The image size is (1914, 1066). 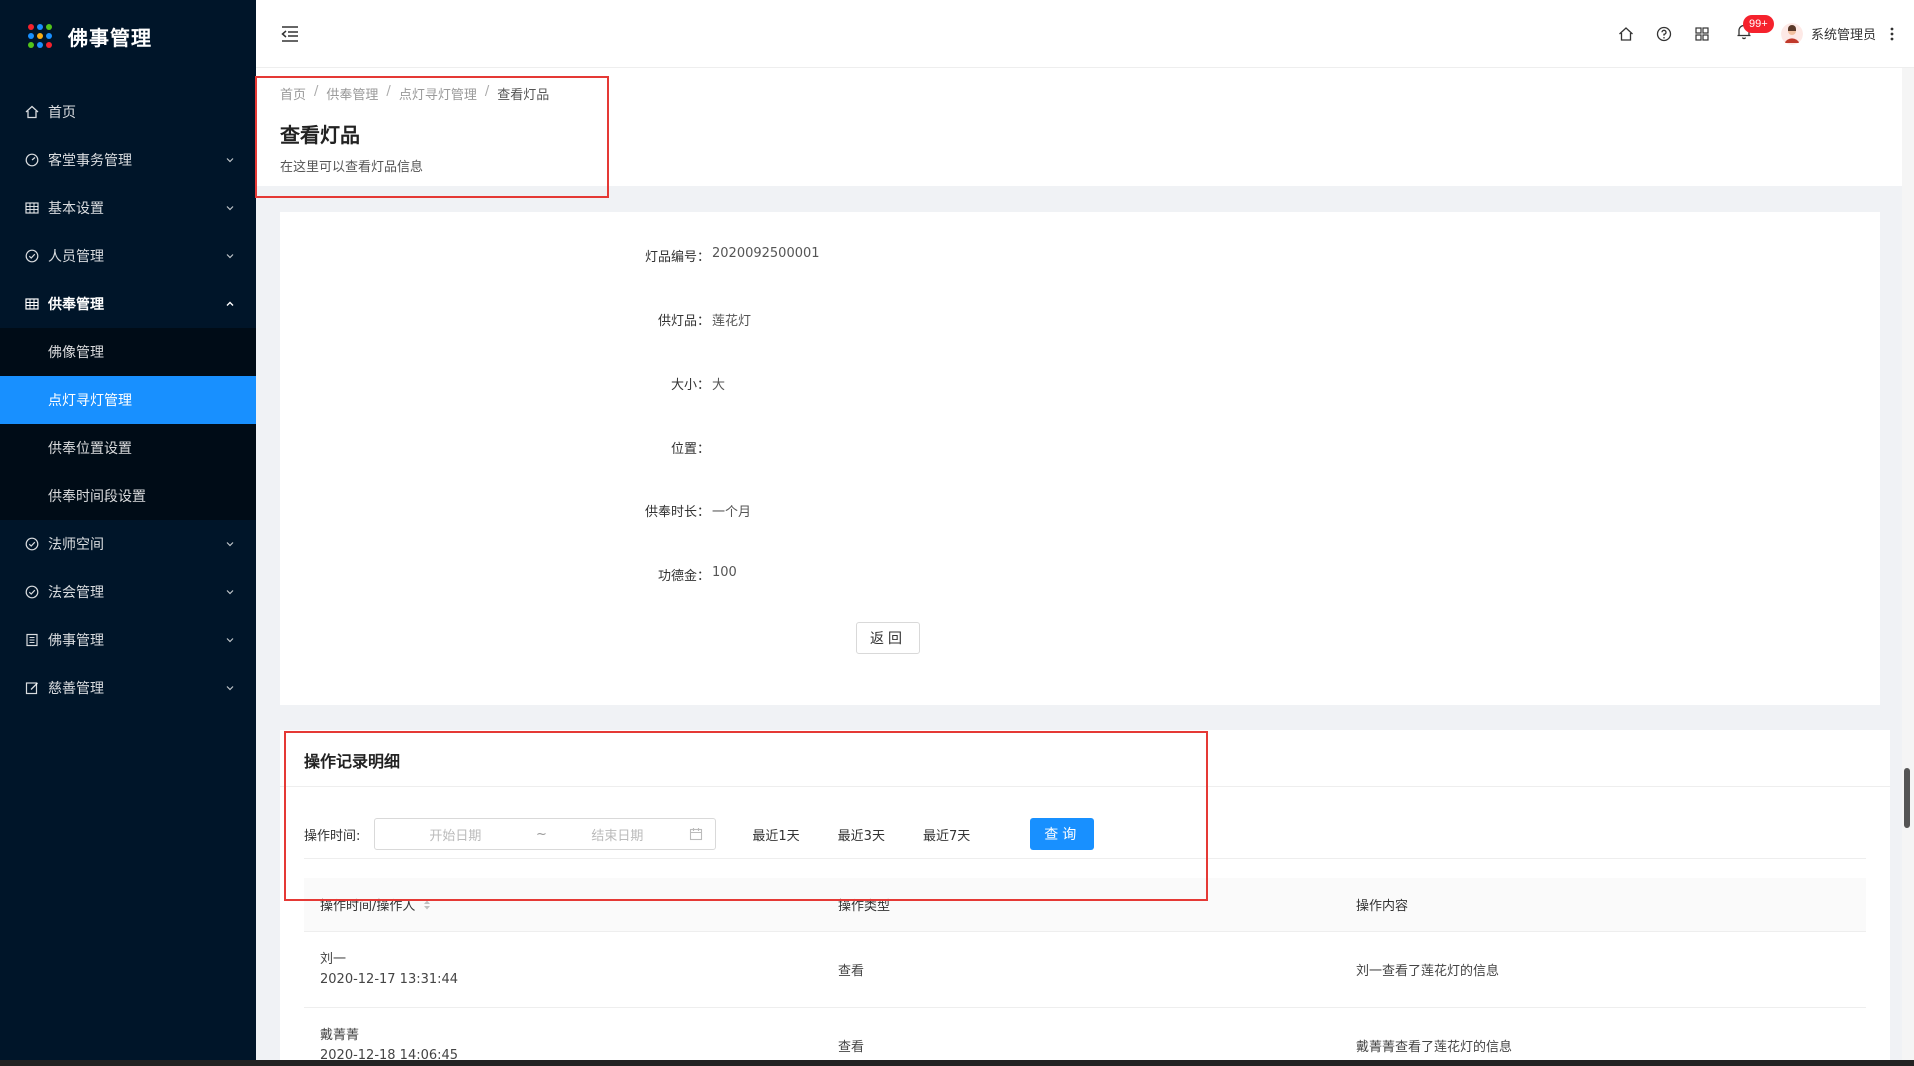 I want to click on sidebar-item-basic-settings: 基本设置, so click(x=128, y=208).